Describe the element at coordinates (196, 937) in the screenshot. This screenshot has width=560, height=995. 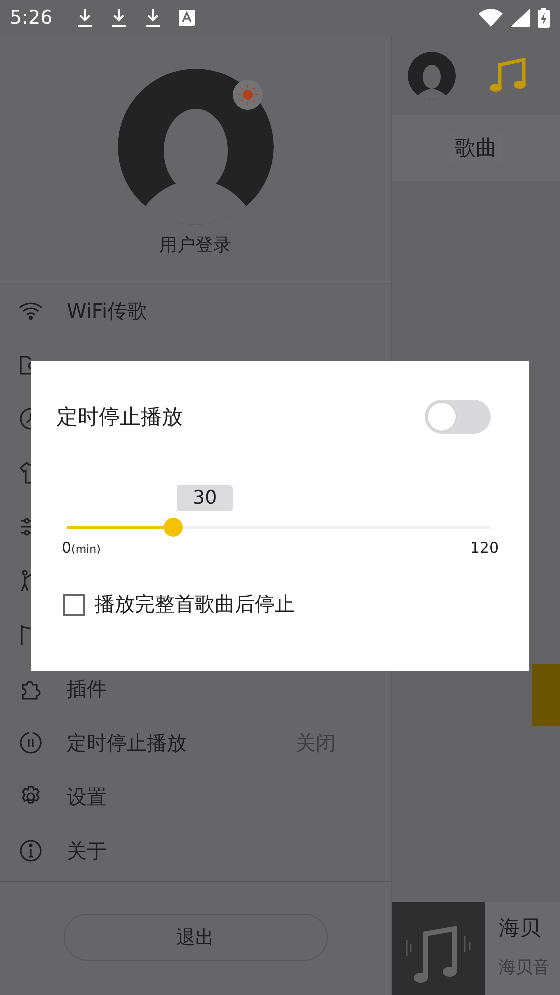
I see `exit-button: 退出` at that location.